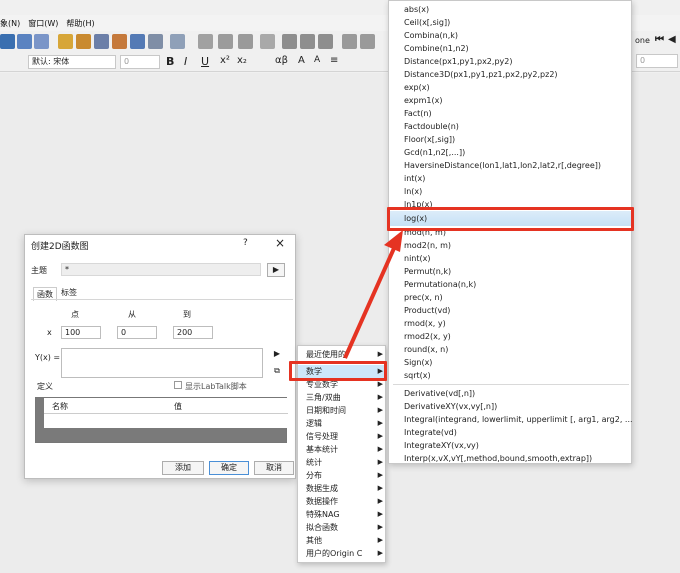 This screenshot has width=680, height=573. I want to click on pointer-arrow, so click(373, 294).